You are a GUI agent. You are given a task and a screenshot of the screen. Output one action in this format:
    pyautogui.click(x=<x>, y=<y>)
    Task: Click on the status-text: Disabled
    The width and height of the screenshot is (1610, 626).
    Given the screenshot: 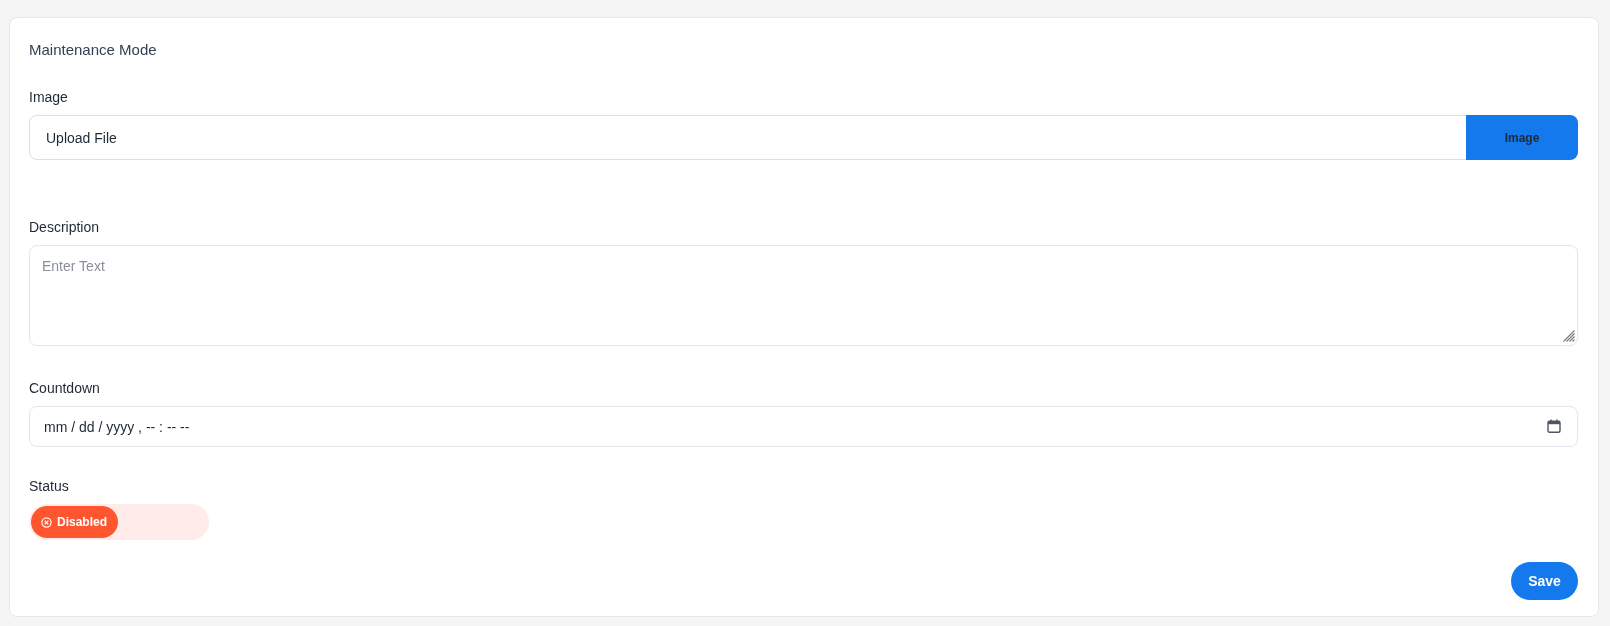 What is the action you would take?
    pyautogui.click(x=82, y=522)
    